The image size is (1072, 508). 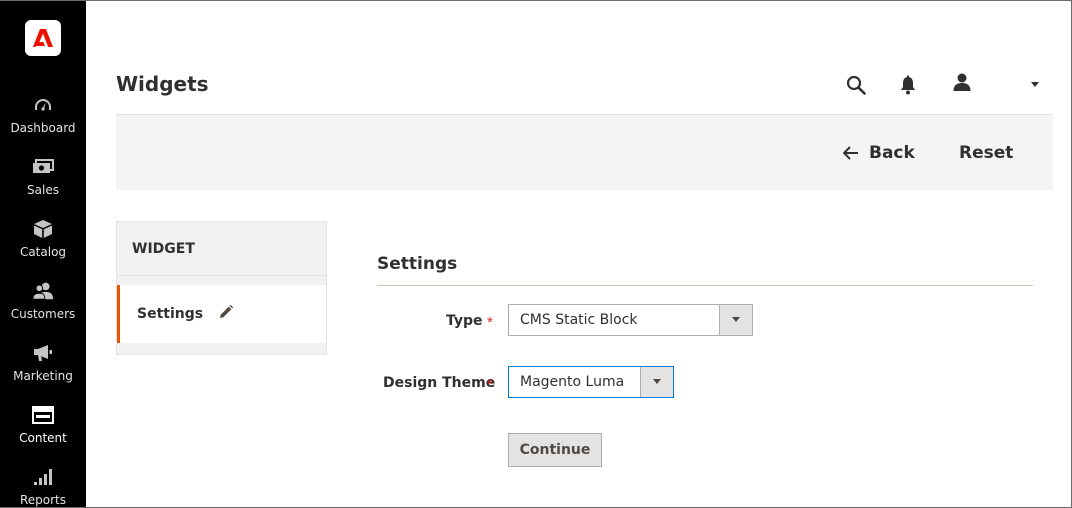 I want to click on continue-button-label: Continue, so click(x=555, y=450).